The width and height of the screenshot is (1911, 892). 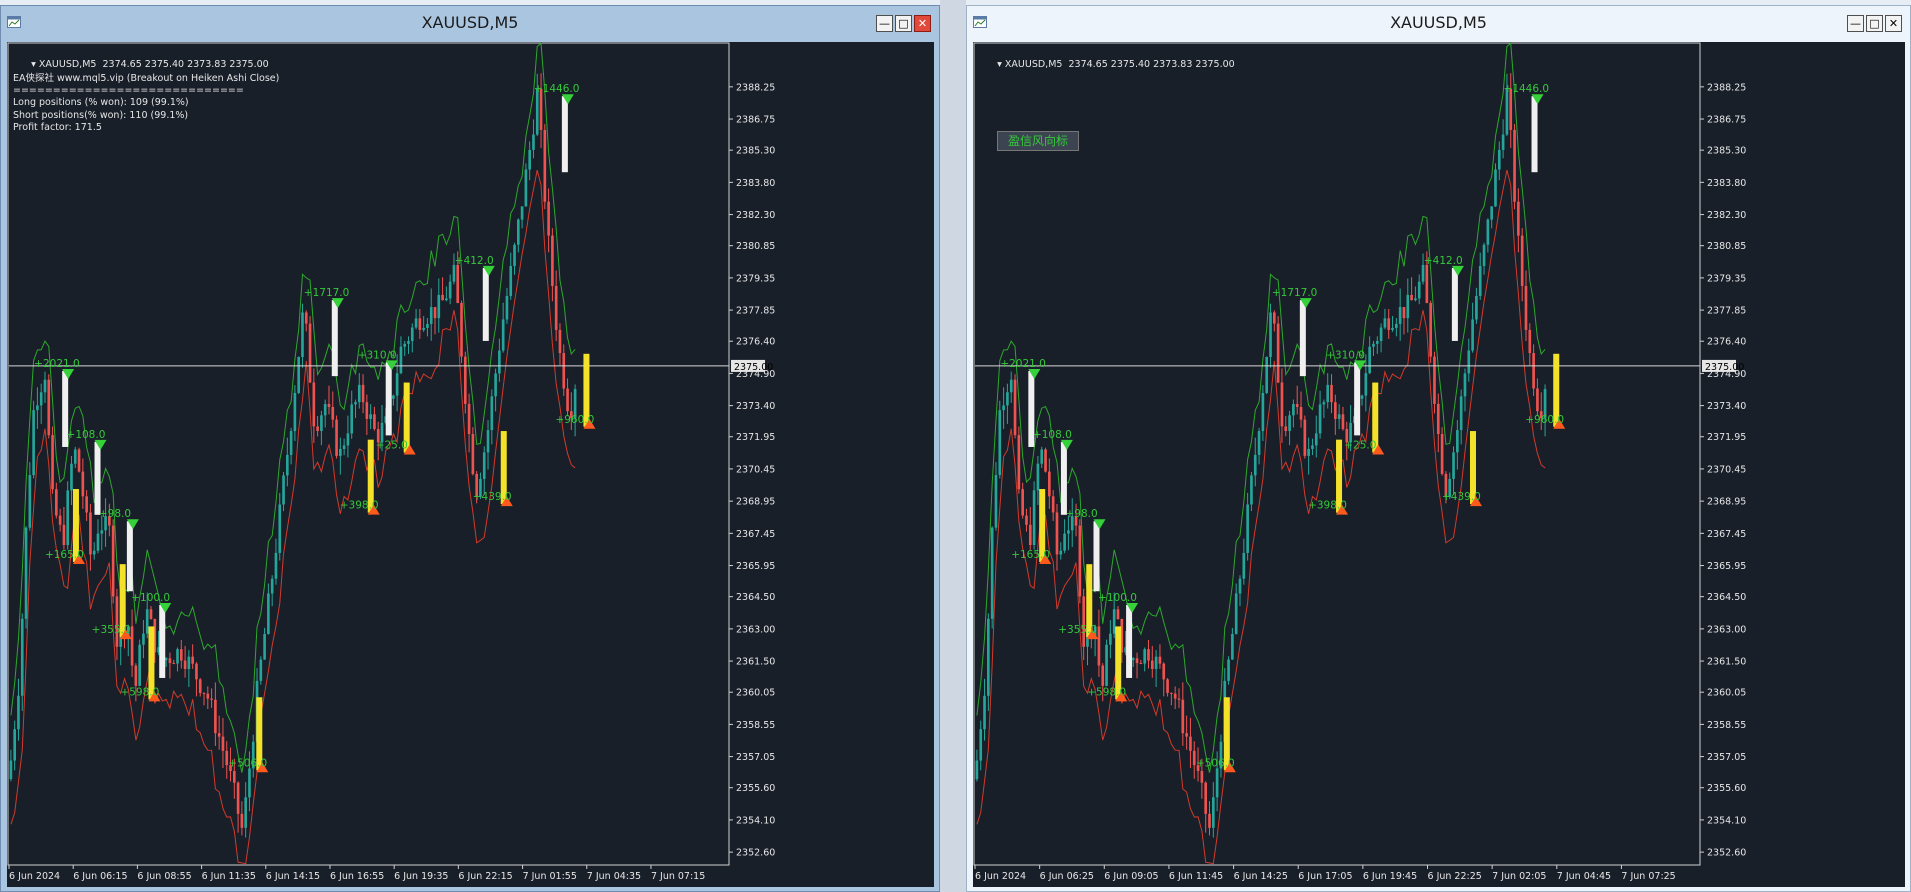 I want to click on price-scale-label: 2385.30, so click(x=755, y=151).